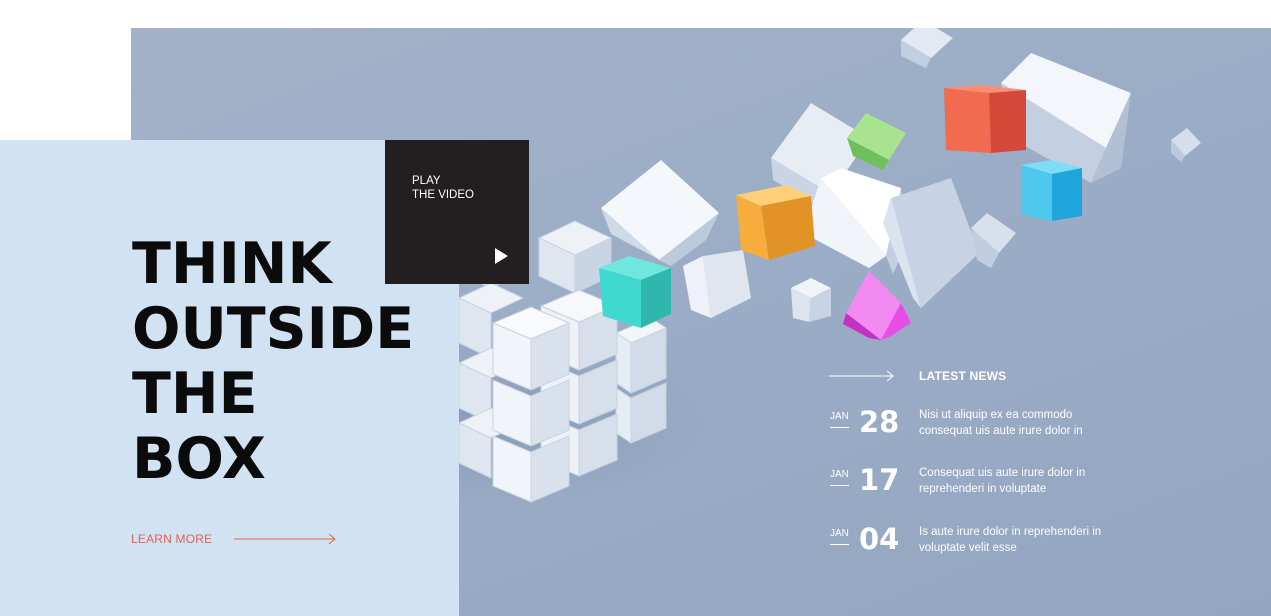  What do you see at coordinates (199, 459) in the screenshot?
I see `headline-line: BOX` at bounding box center [199, 459].